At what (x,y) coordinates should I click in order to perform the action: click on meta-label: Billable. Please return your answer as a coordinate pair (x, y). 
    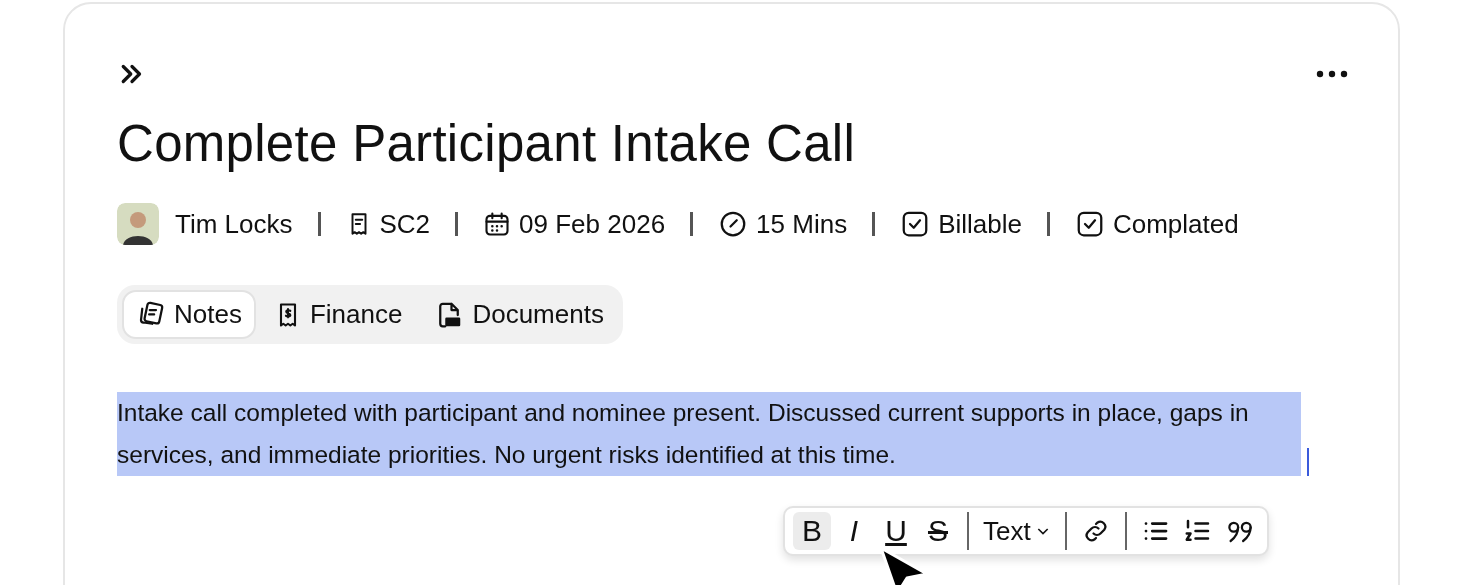
    Looking at the image, I should click on (980, 224).